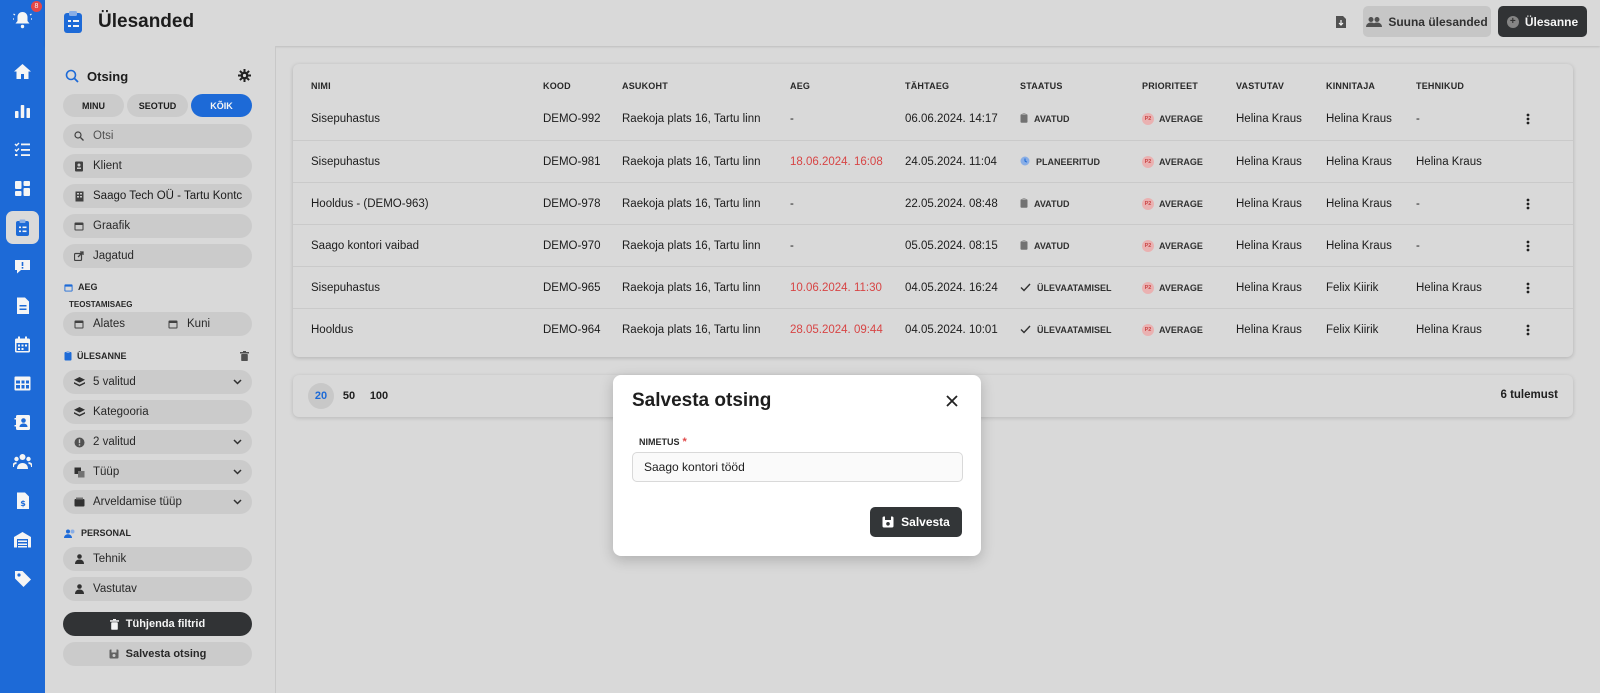 The height and width of the screenshot is (693, 1600). What do you see at coordinates (684, 442) in the screenshot?
I see `required-mark: *` at bounding box center [684, 442].